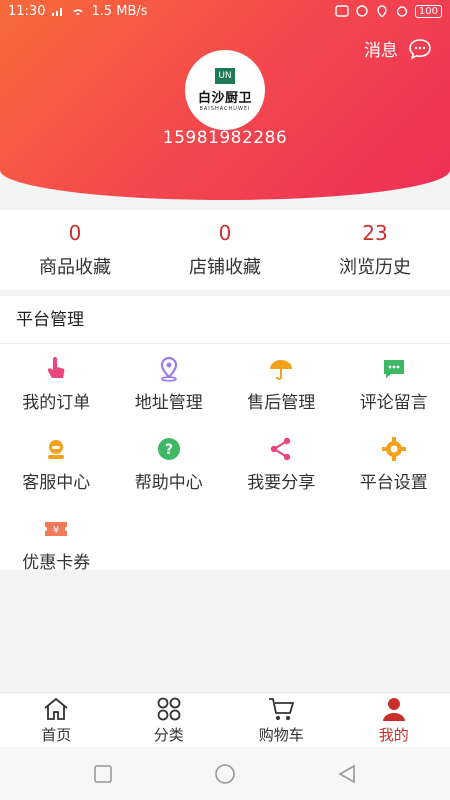 The width and height of the screenshot is (450, 800). What do you see at coordinates (375, 267) in the screenshot?
I see `stat-label: 浏览历史` at bounding box center [375, 267].